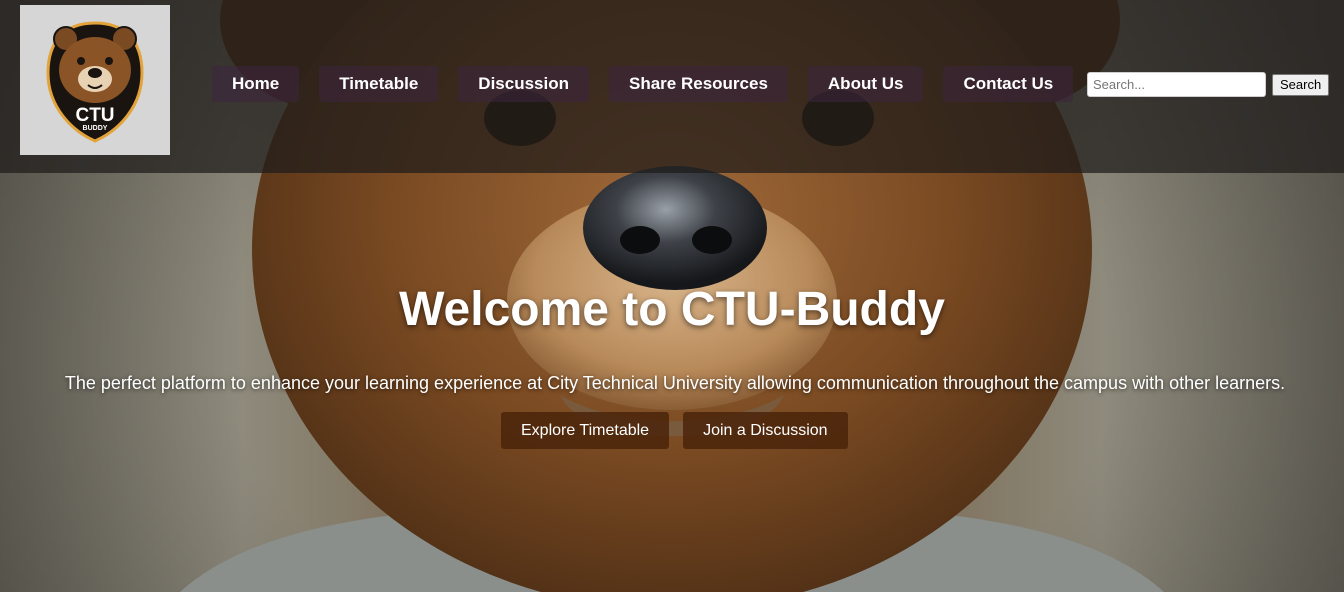 This screenshot has height=592, width=1344. I want to click on search-button: Search, so click(1301, 84).